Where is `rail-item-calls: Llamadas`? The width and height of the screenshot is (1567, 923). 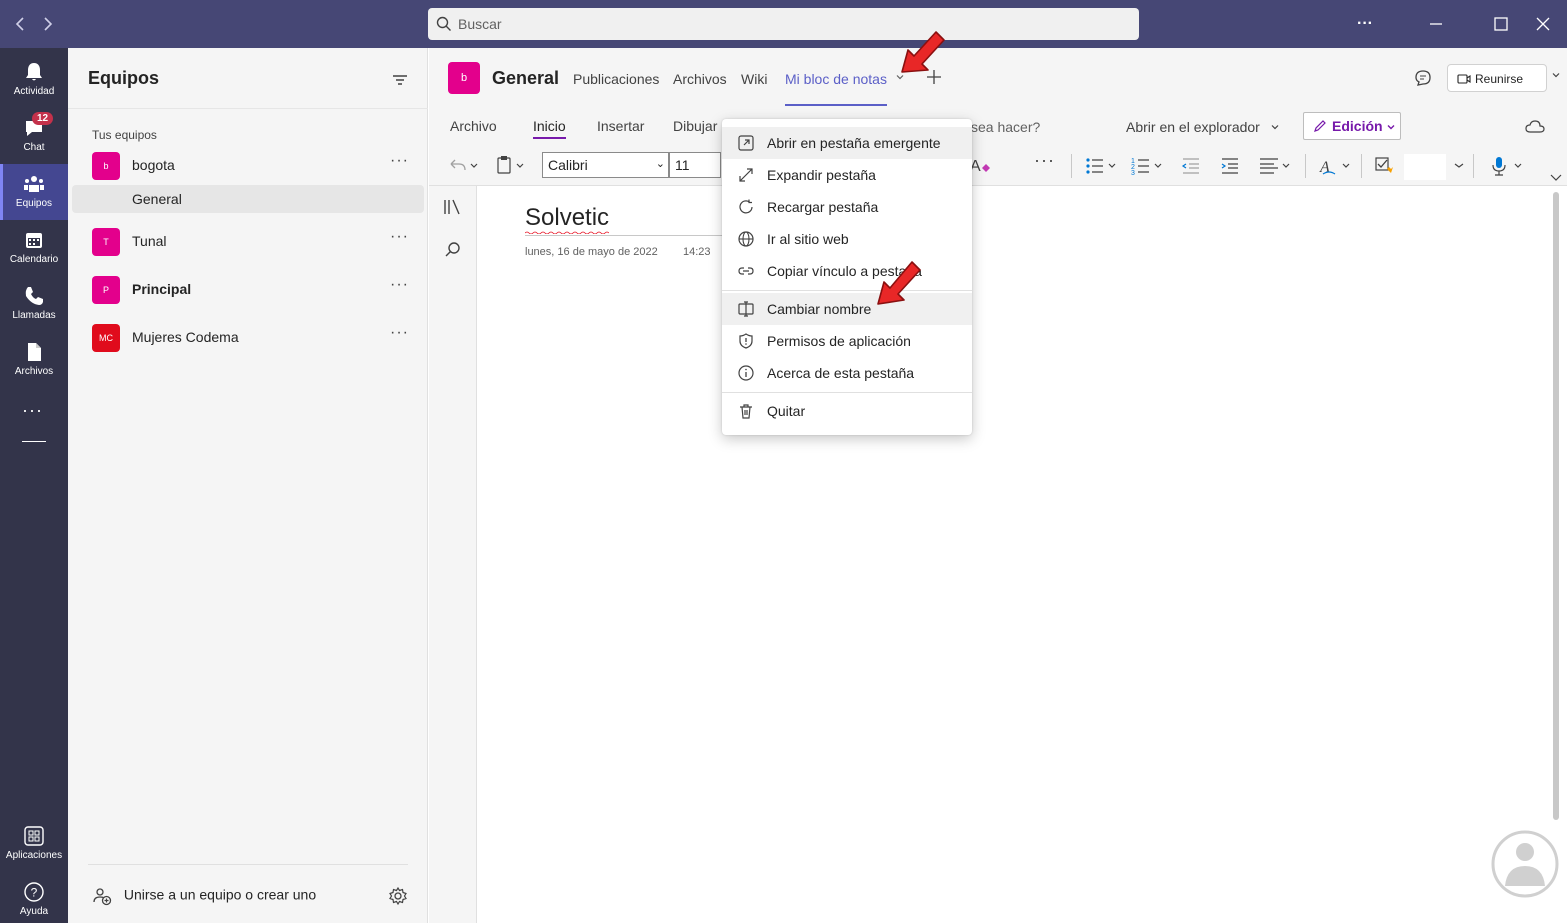 rail-item-calls: Llamadas is located at coordinates (34, 304).